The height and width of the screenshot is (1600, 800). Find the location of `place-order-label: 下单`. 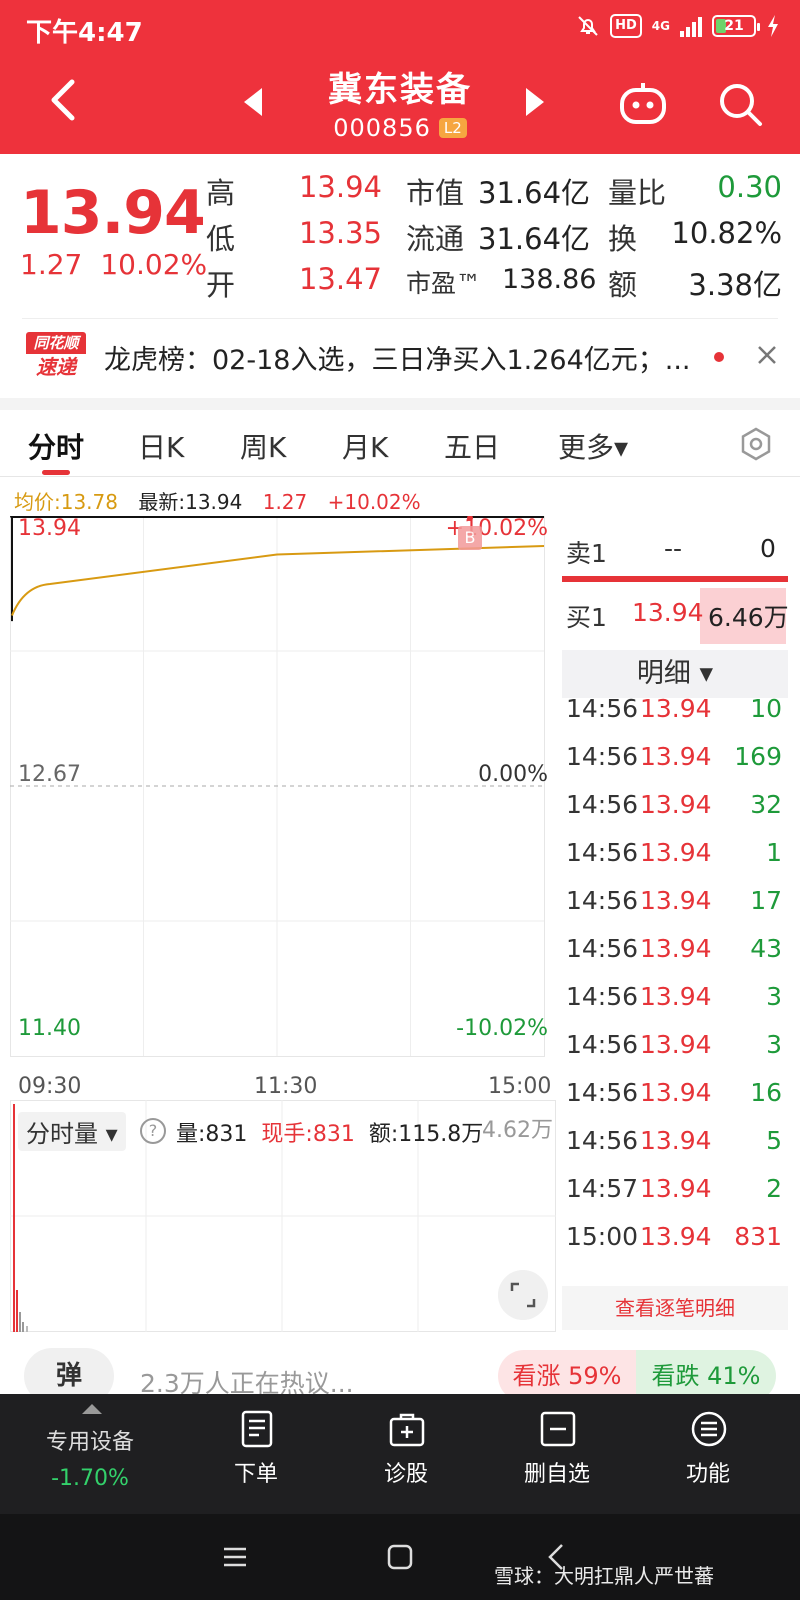

place-order-label: 下单 is located at coordinates (255, 1474).